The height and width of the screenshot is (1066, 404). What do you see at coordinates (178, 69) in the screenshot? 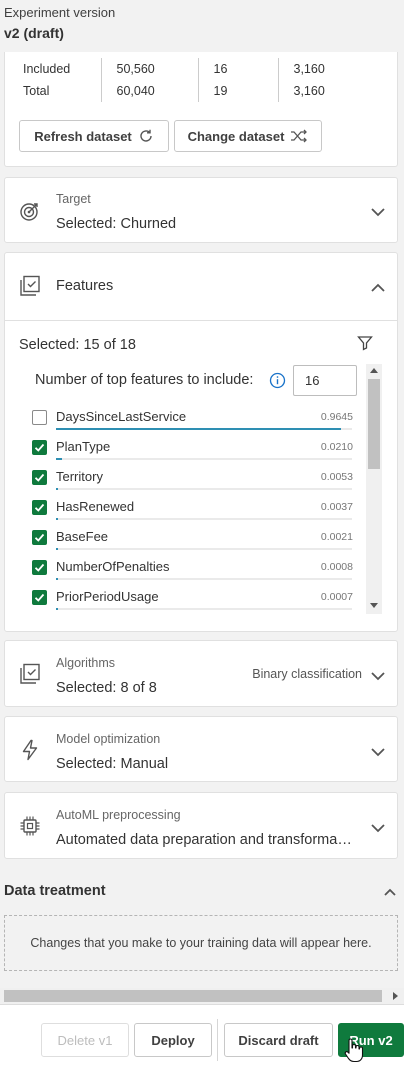
I see `table-row: Included 50,560 16 3,160` at bounding box center [178, 69].